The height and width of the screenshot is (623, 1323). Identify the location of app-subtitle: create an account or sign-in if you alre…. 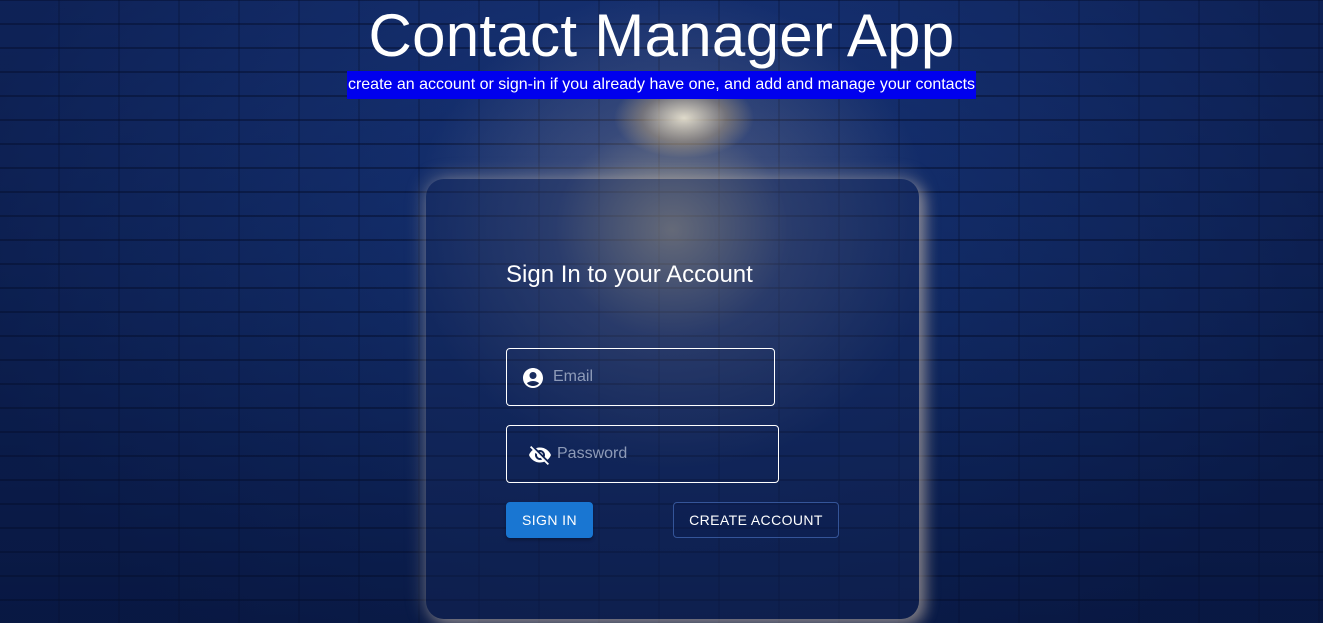
(661, 85).